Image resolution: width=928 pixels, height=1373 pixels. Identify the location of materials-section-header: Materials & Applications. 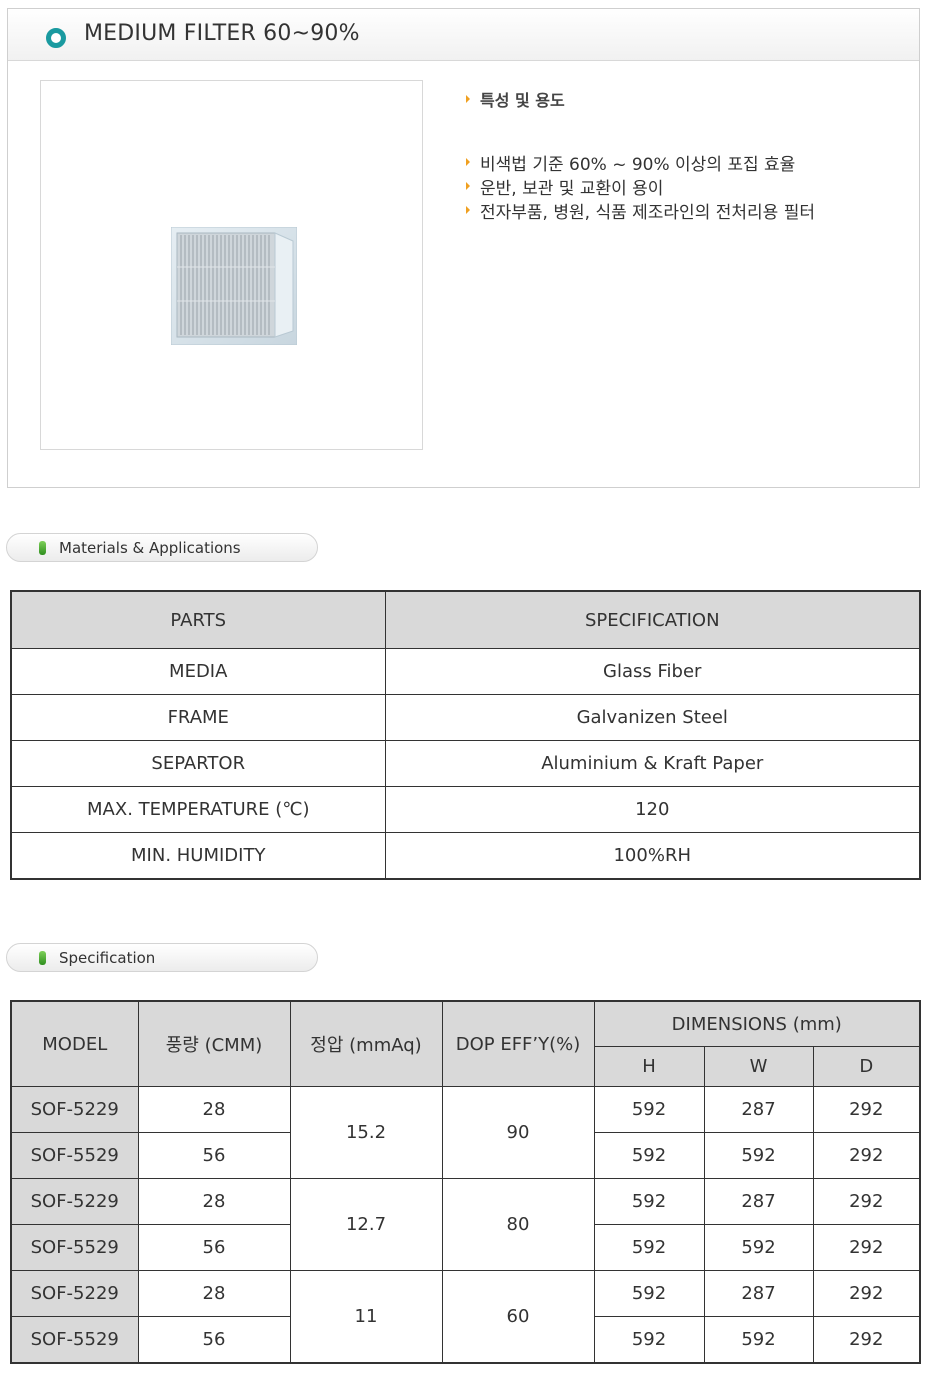
(162, 547).